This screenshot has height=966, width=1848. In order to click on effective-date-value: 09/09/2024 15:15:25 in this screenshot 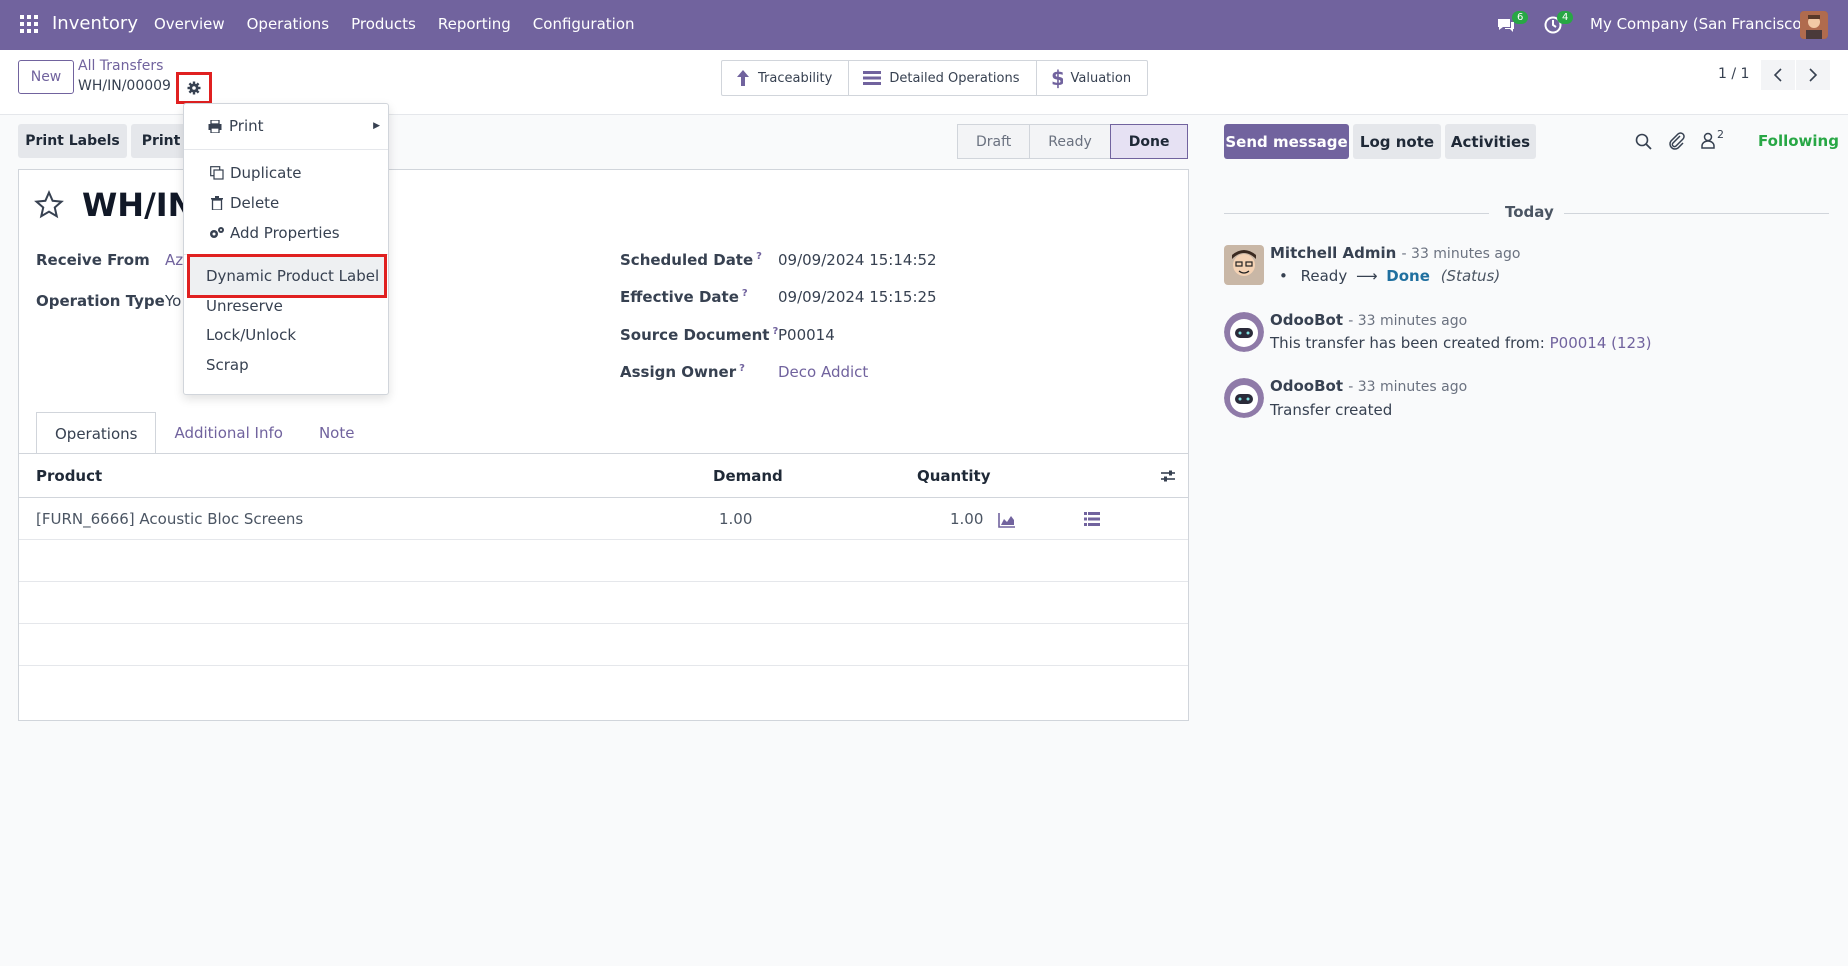, I will do `click(857, 297)`.